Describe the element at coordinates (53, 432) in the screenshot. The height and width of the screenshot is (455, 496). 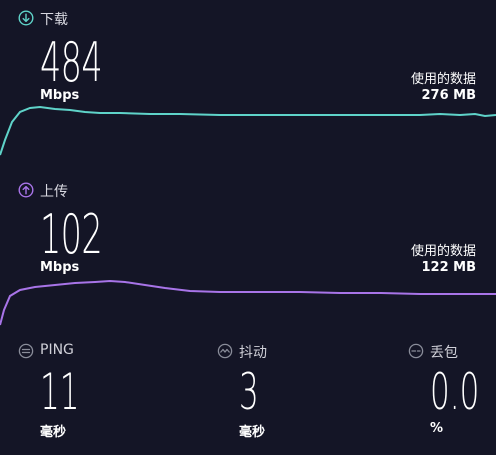
I see `ping-unit: 毫秒` at that location.